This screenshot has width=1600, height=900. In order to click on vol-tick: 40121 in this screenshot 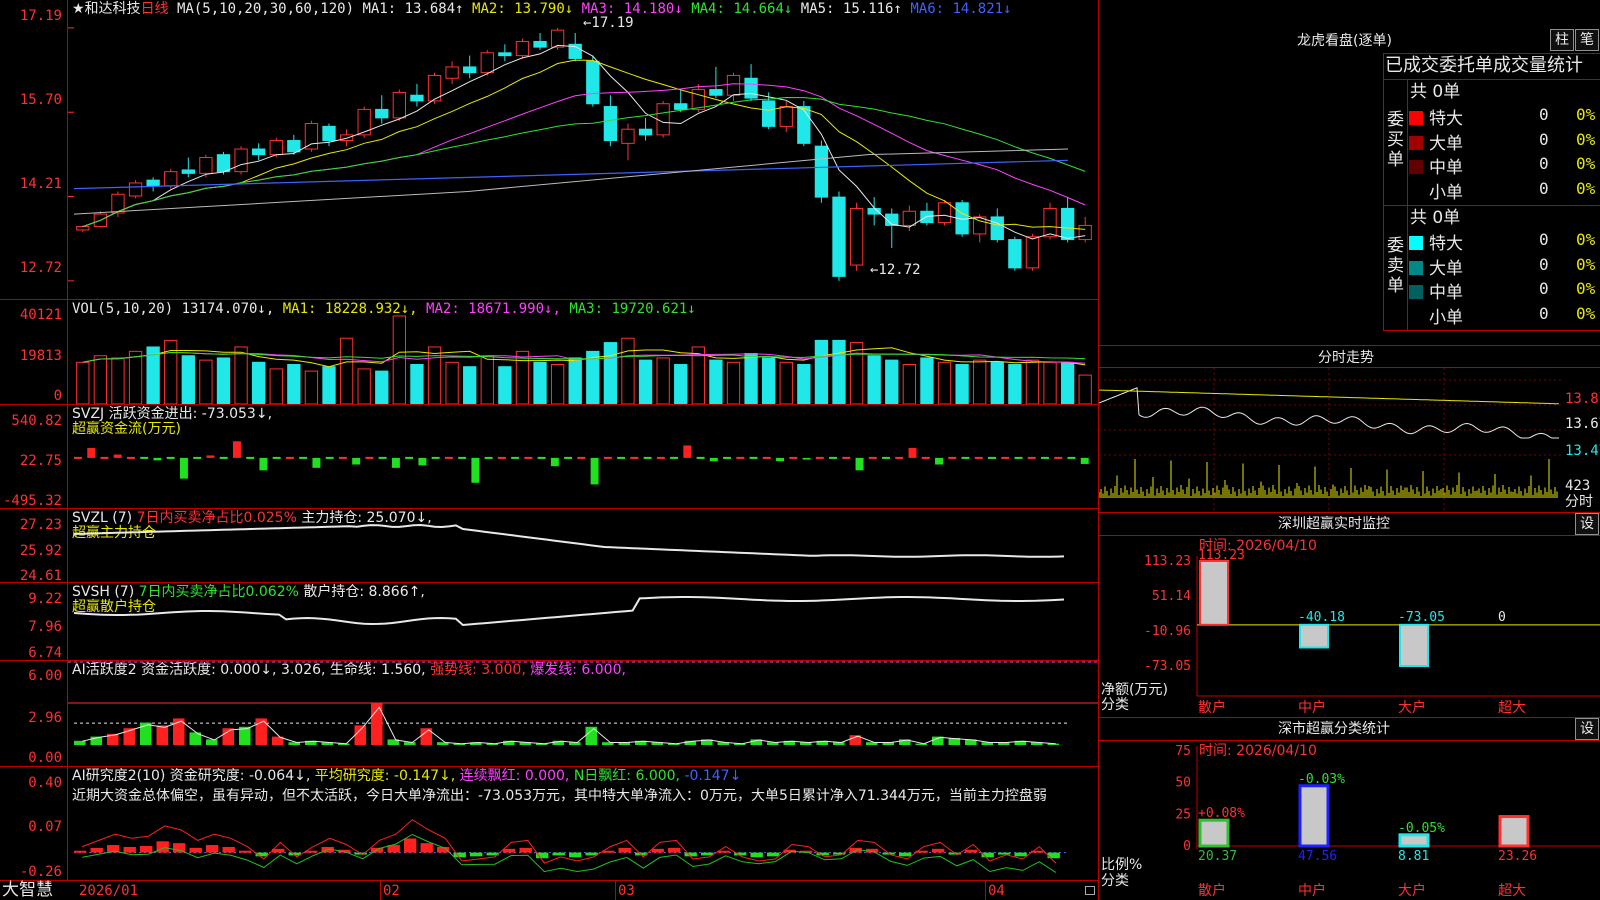, I will do `click(40, 315)`.